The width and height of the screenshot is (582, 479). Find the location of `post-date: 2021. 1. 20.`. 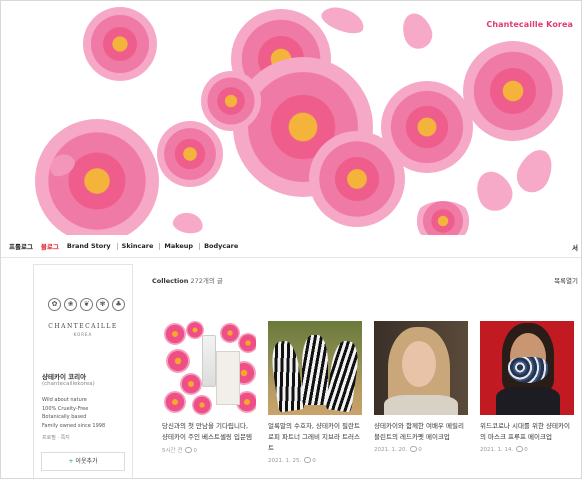

post-date: 2021. 1. 20. is located at coordinates (391, 450).